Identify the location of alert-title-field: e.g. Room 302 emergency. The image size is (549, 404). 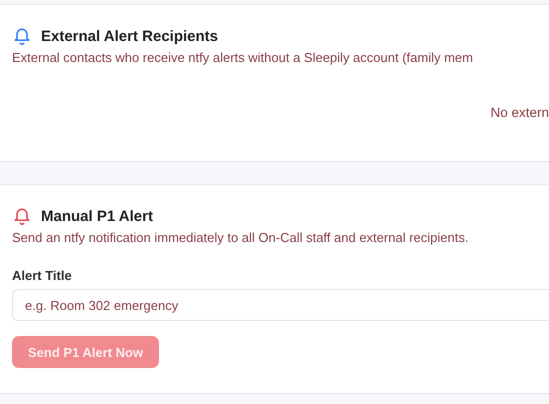
(280, 305).